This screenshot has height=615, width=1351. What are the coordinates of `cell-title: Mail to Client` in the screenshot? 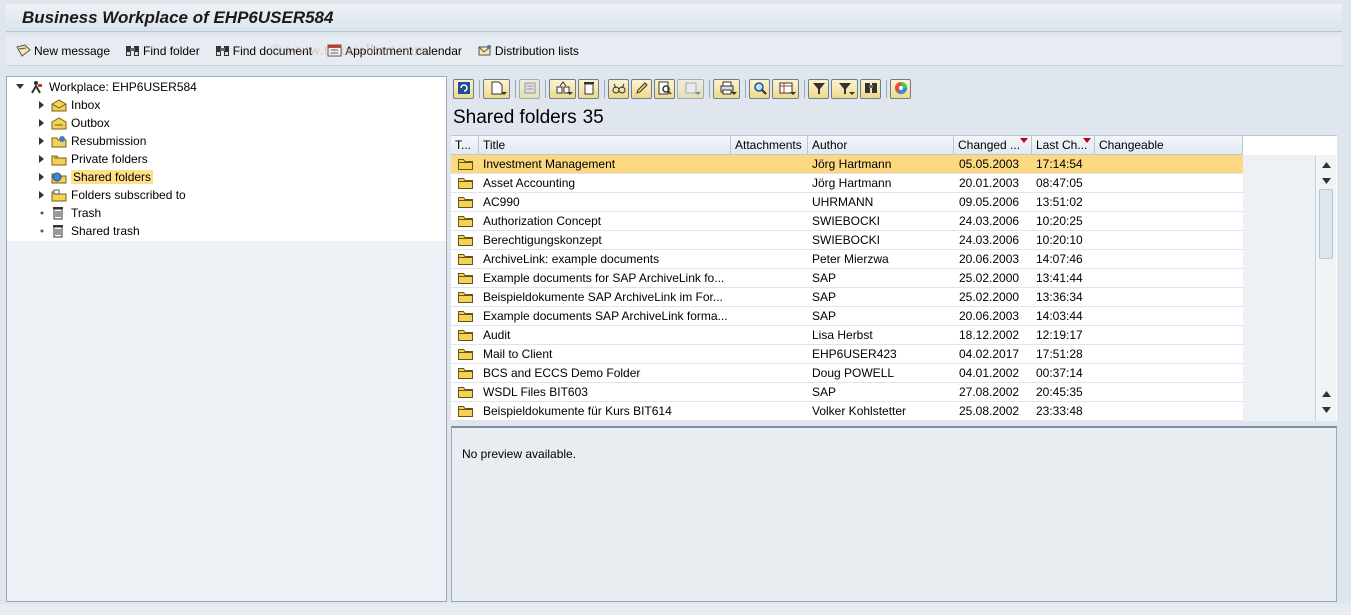 It's located at (518, 354).